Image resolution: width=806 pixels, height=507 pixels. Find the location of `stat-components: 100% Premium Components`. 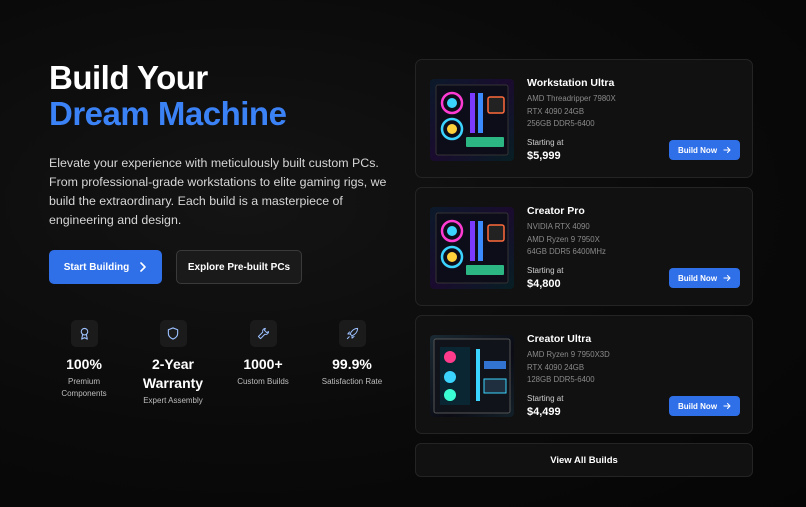

stat-components: 100% Premium Components is located at coordinates (84, 360).